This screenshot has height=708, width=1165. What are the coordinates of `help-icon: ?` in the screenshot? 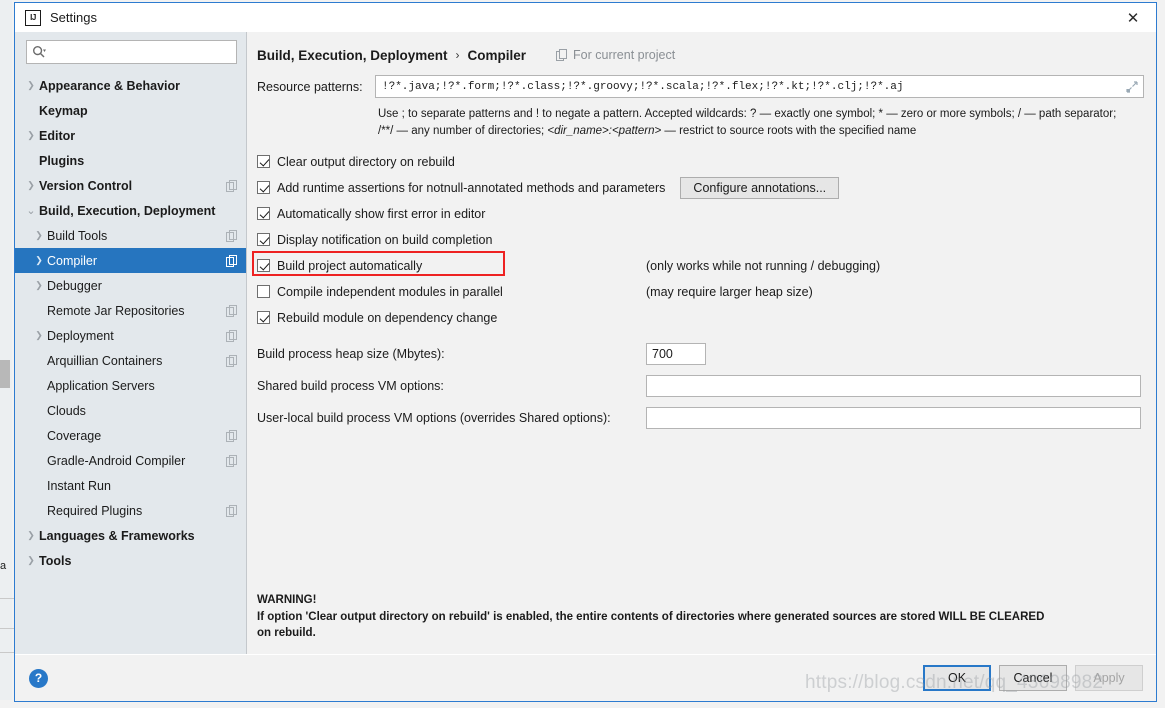 It's located at (38, 678).